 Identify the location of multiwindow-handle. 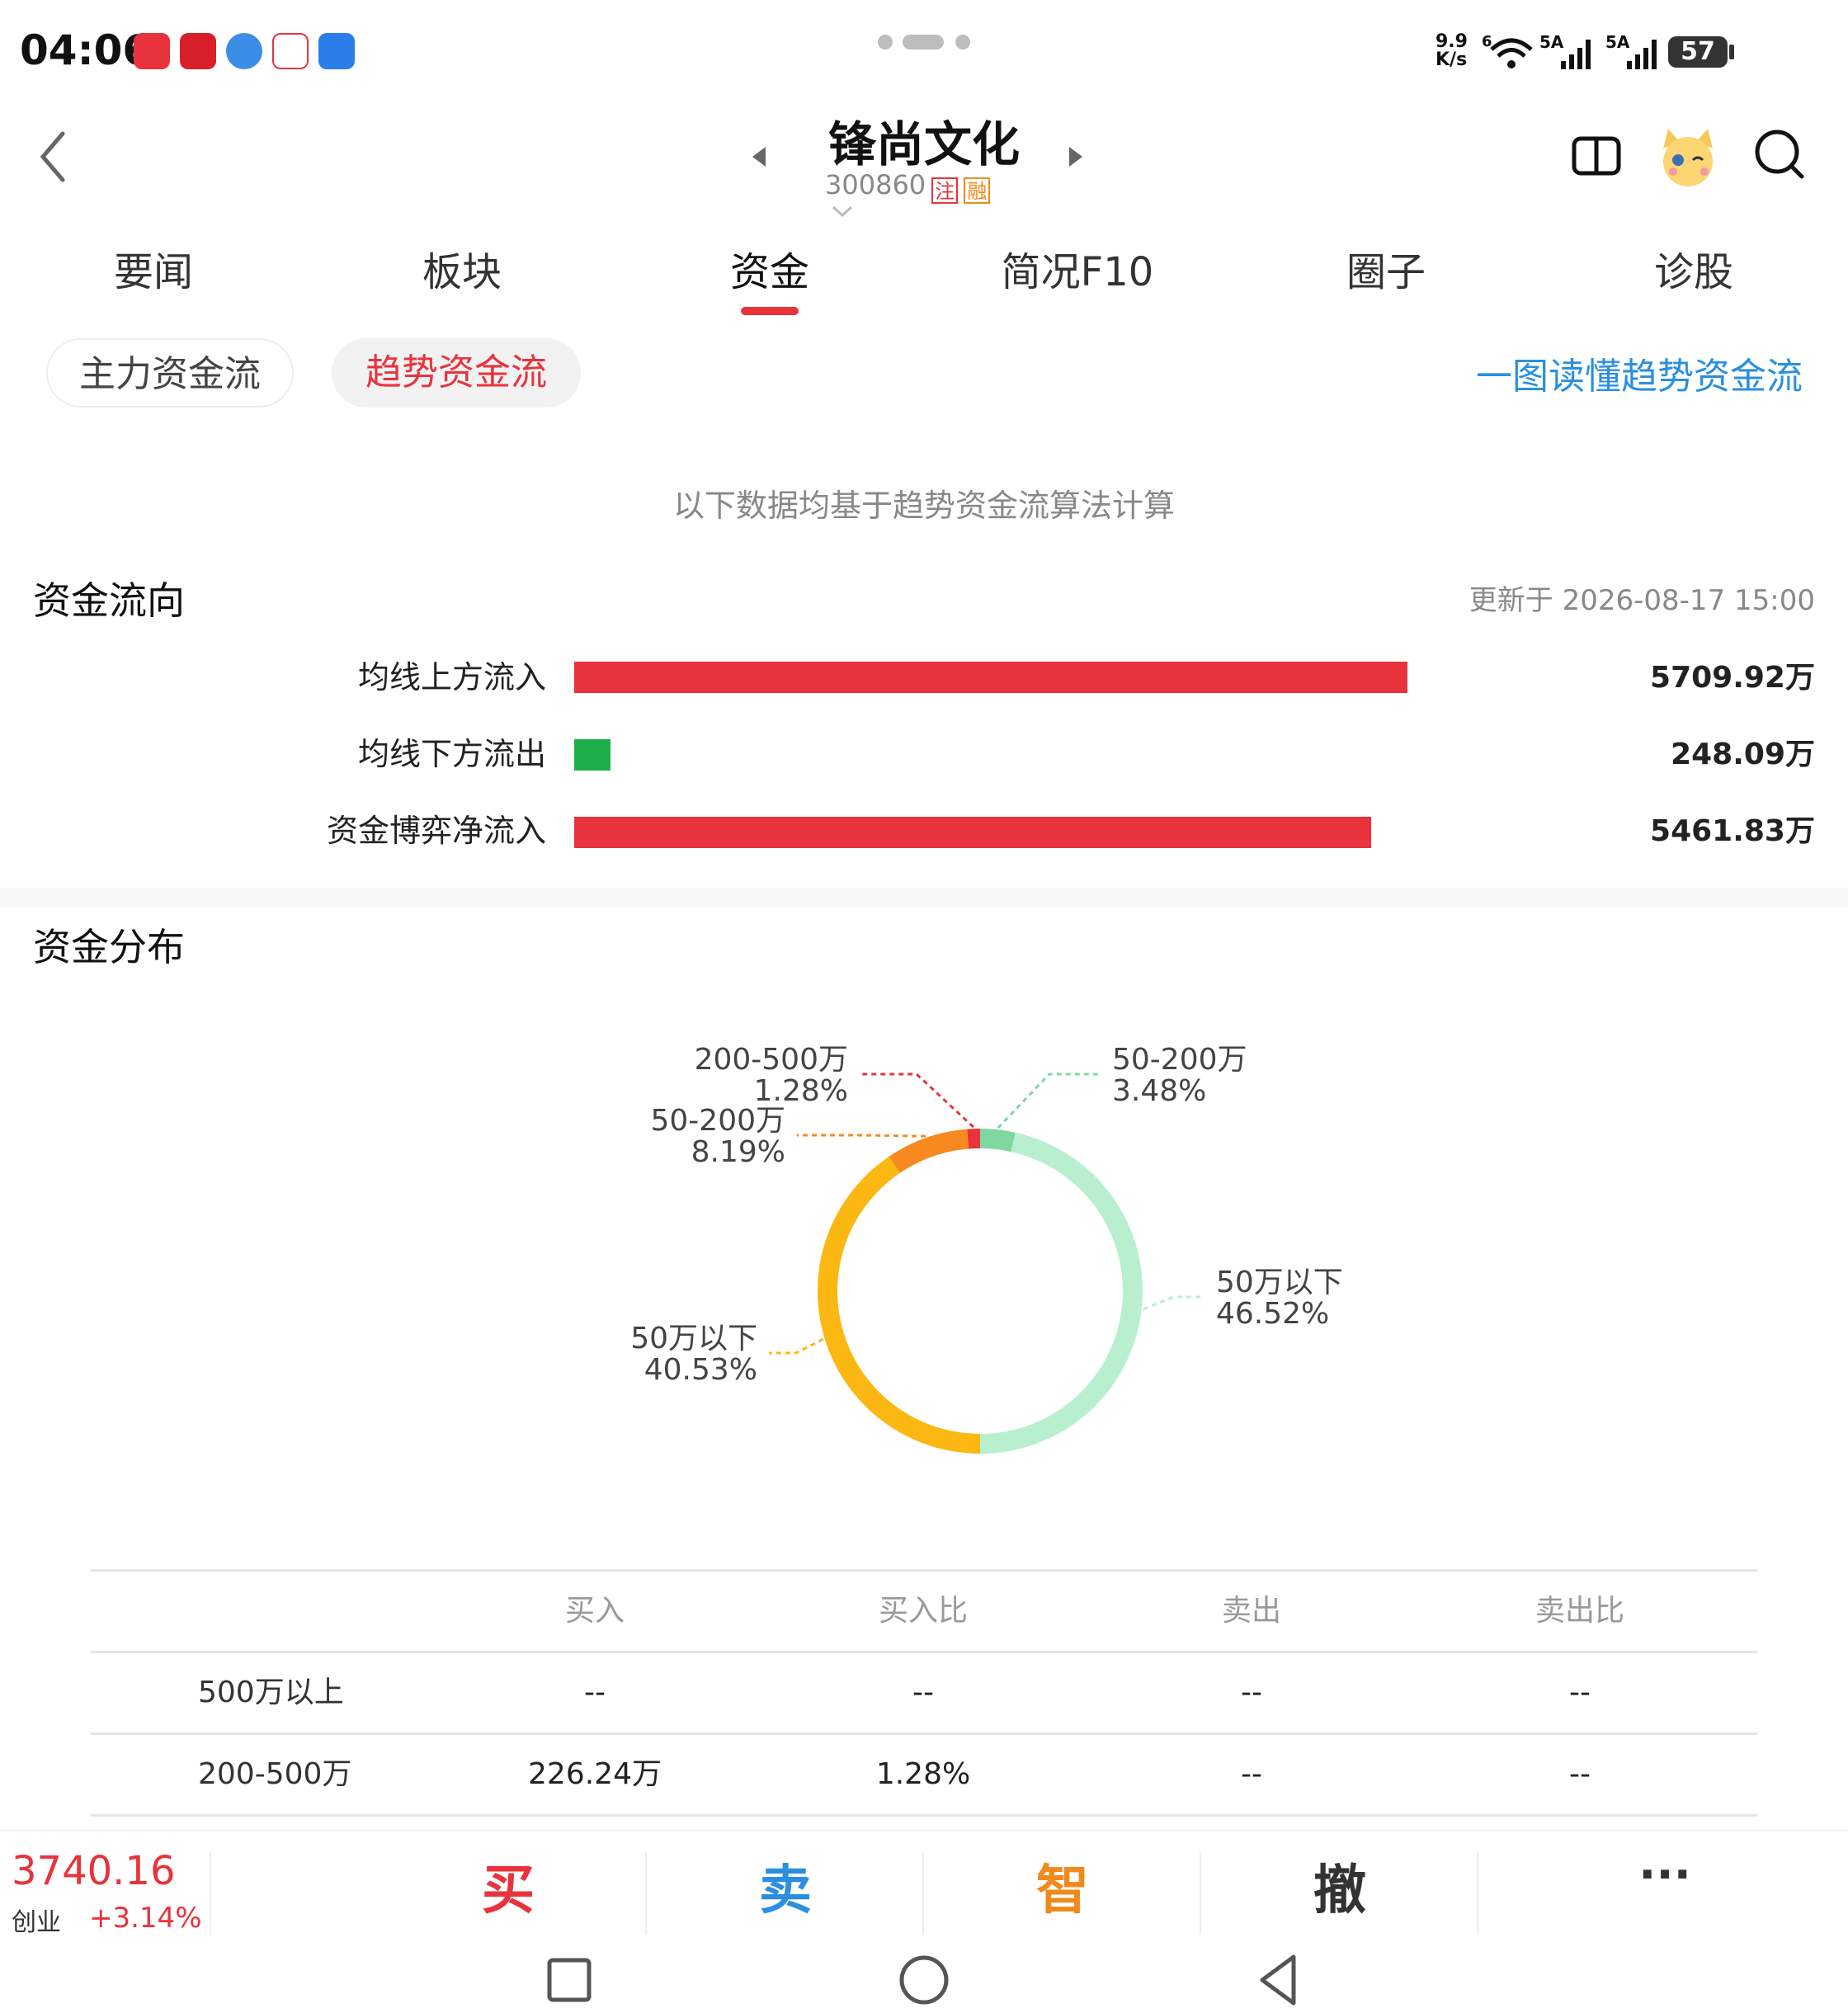
(923, 42).